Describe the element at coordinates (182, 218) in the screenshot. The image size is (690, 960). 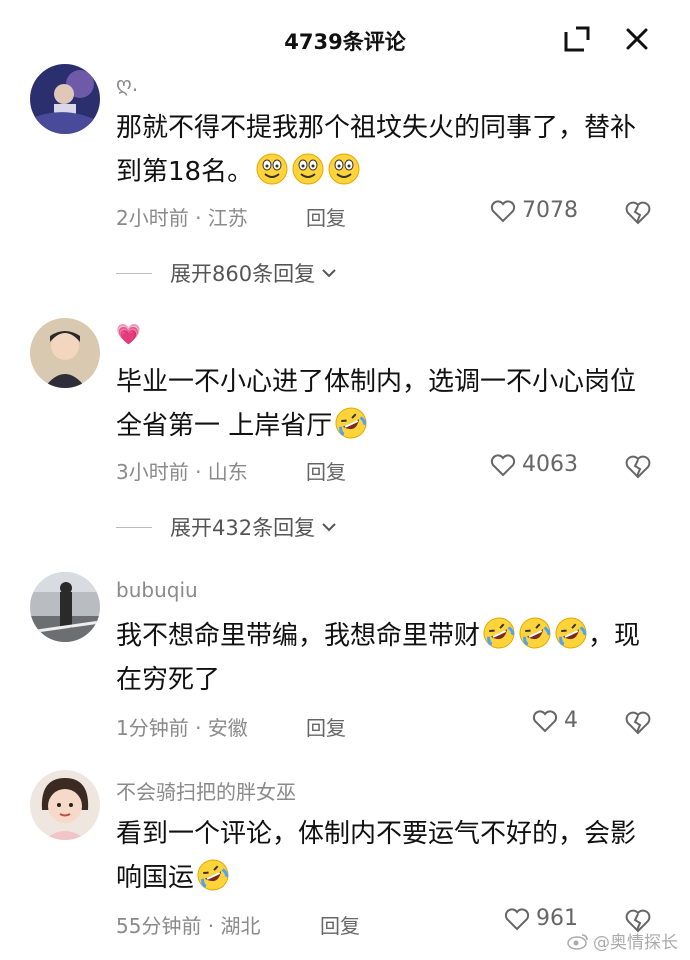
I see `comment-time-location: 2小时前 · 江苏` at that location.